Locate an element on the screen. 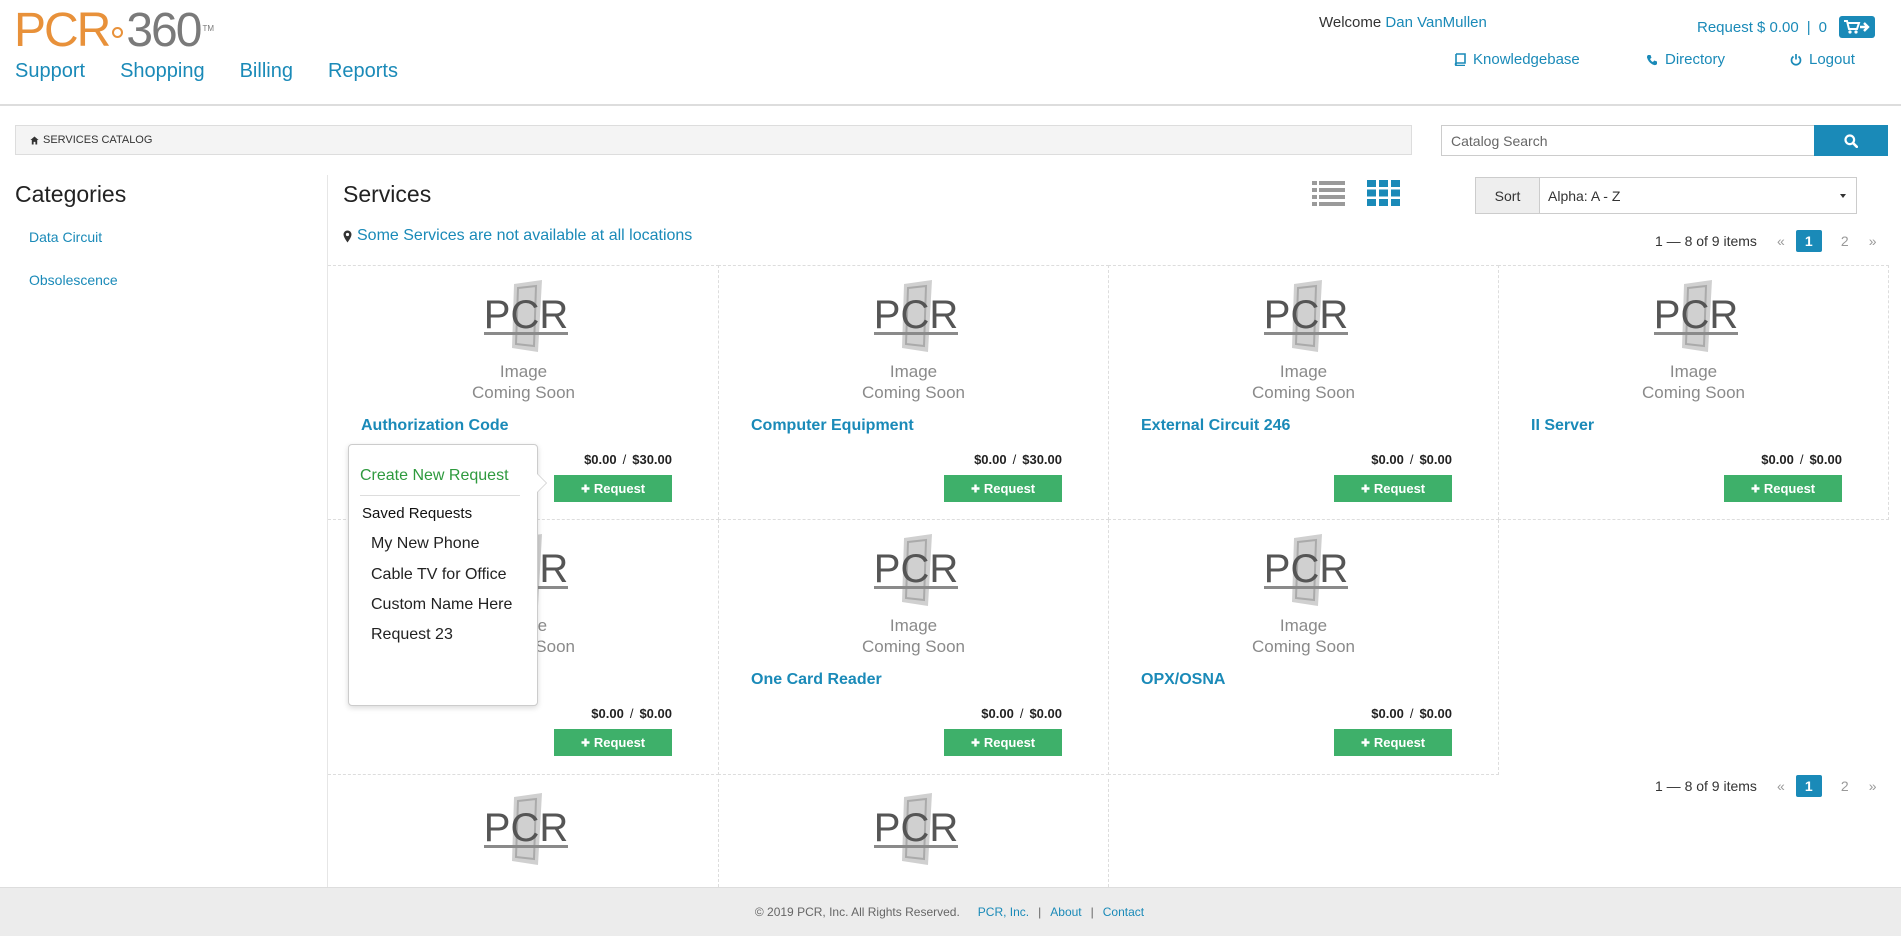 This screenshot has height=936, width=1901. main-nav: Support Shopping Billing Reports is located at coordinates (206, 71).